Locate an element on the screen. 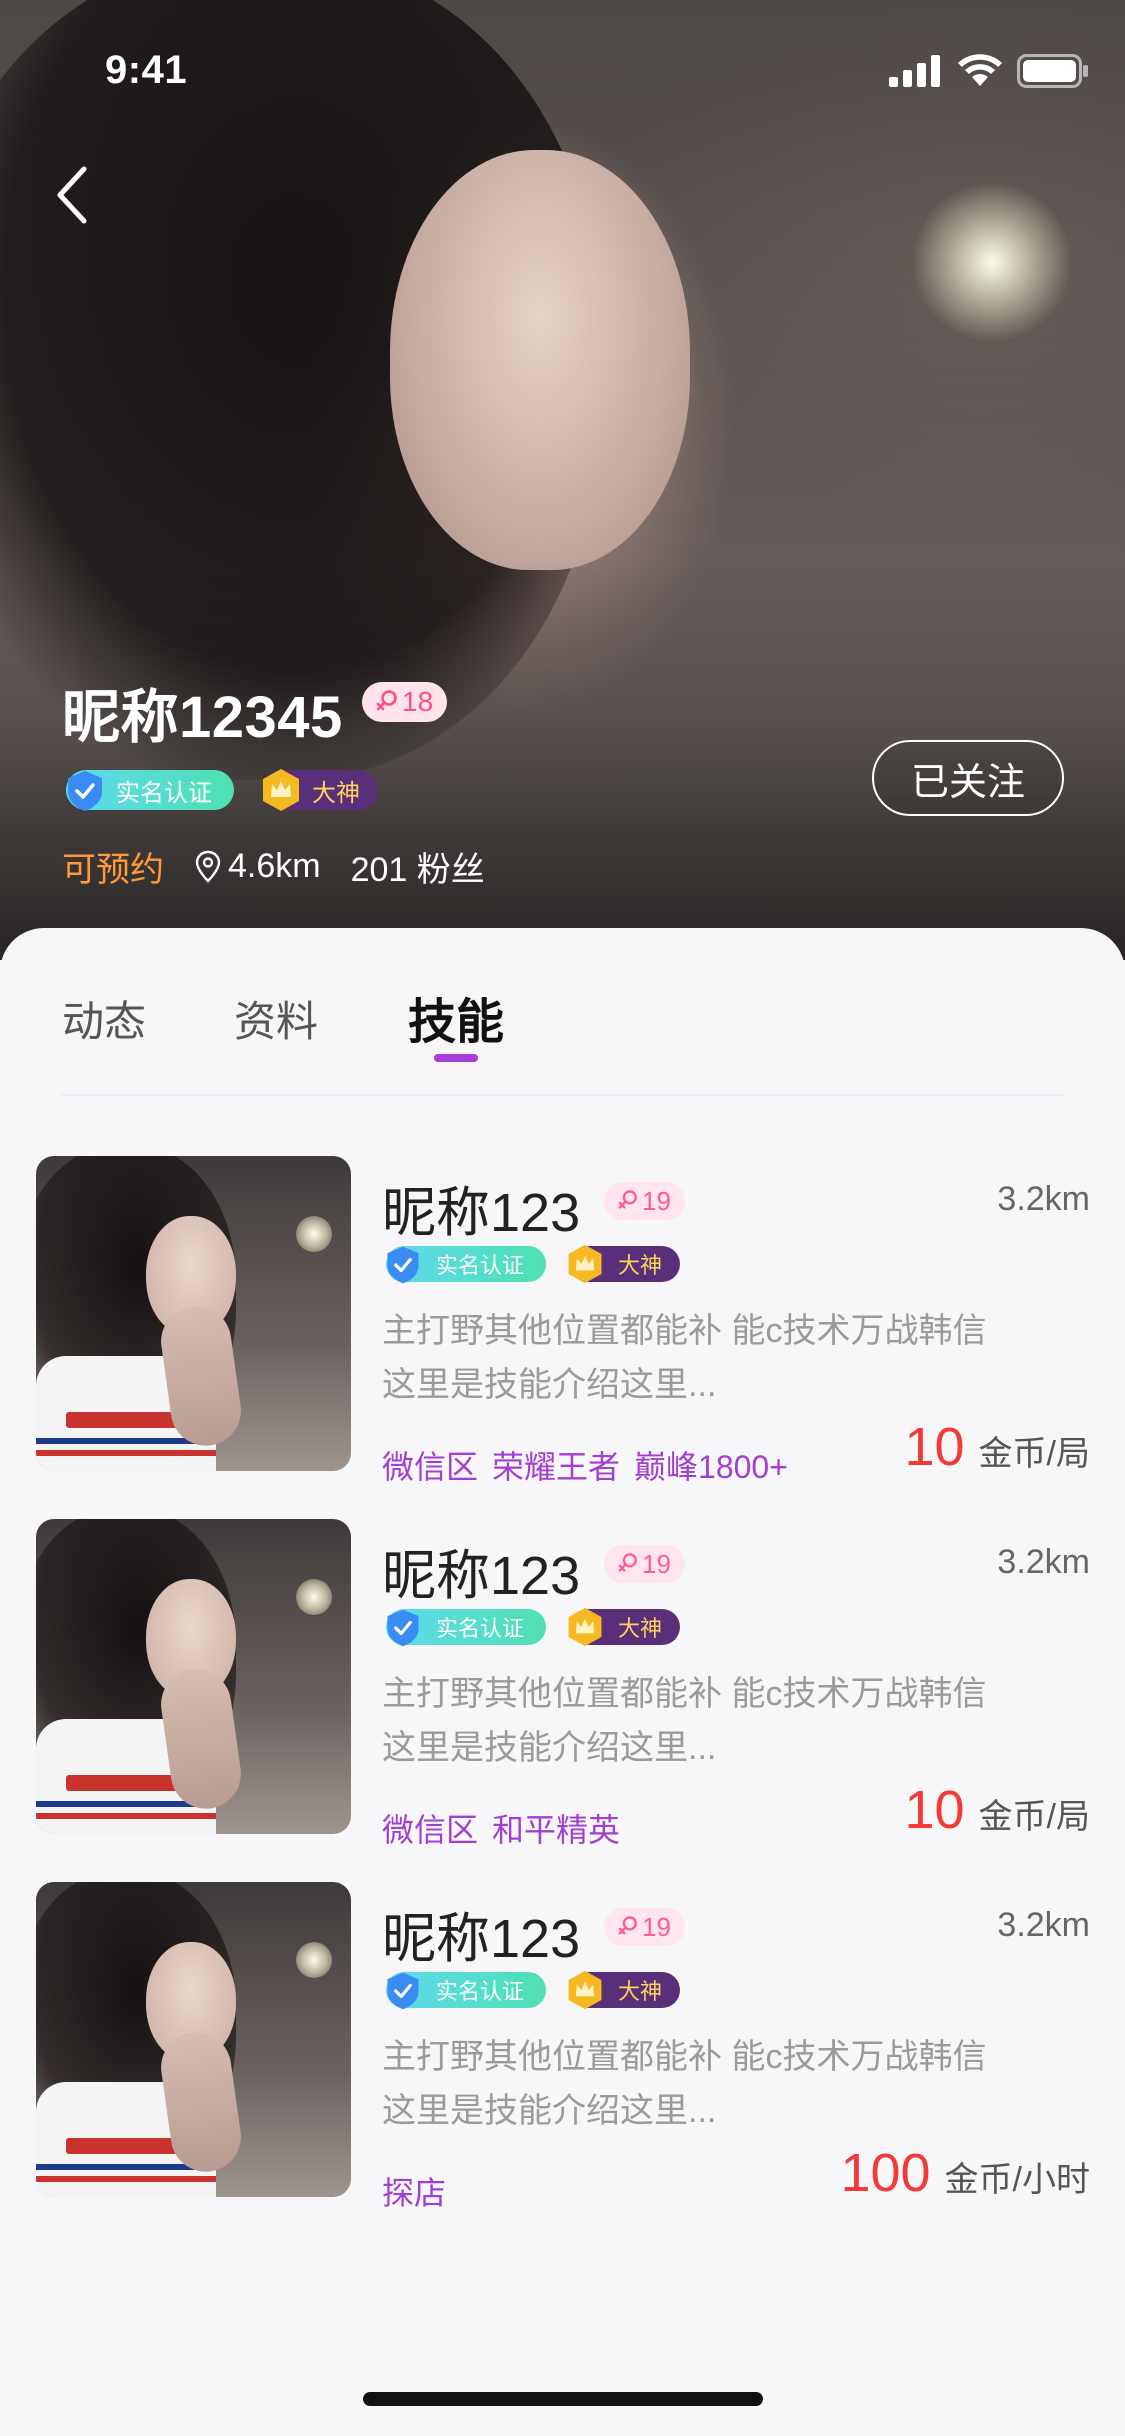 Image resolution: width=1125 pixels, height=2436 pixels. gender-age-badge: 18 is located at coordinates (405, 702).